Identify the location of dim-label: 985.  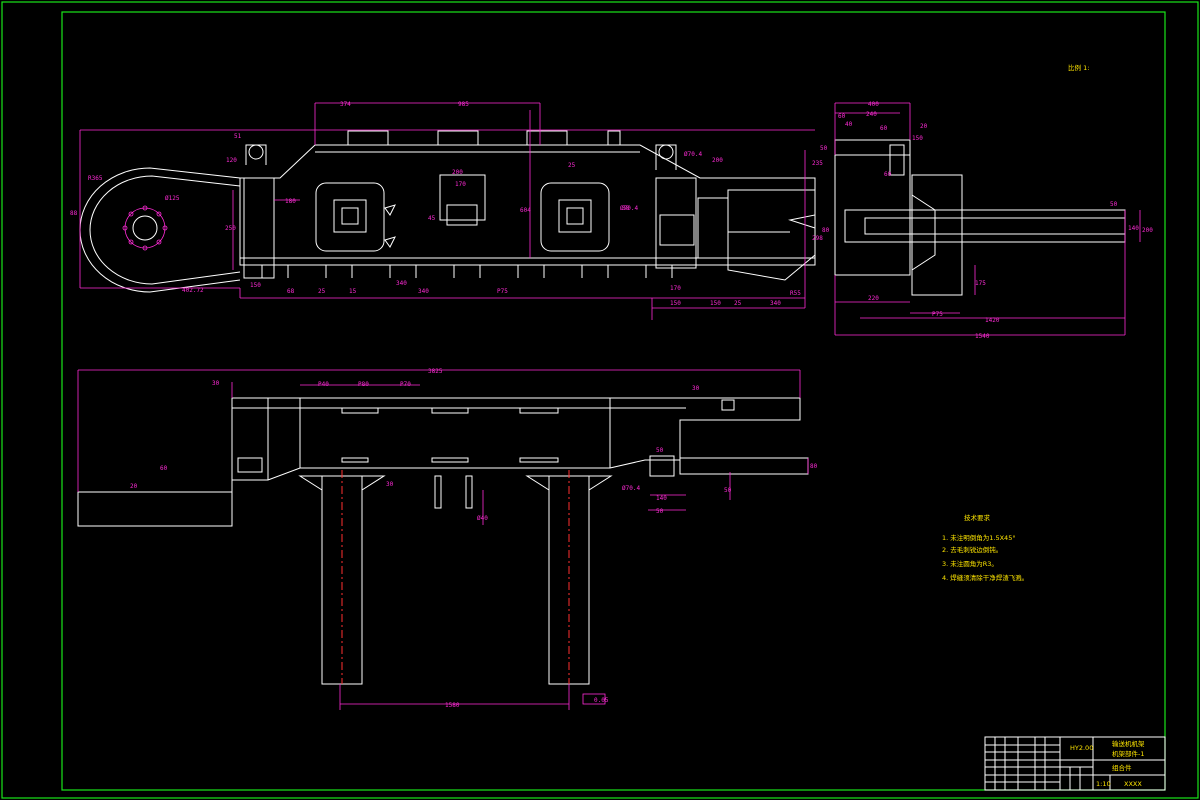
(463, 104).